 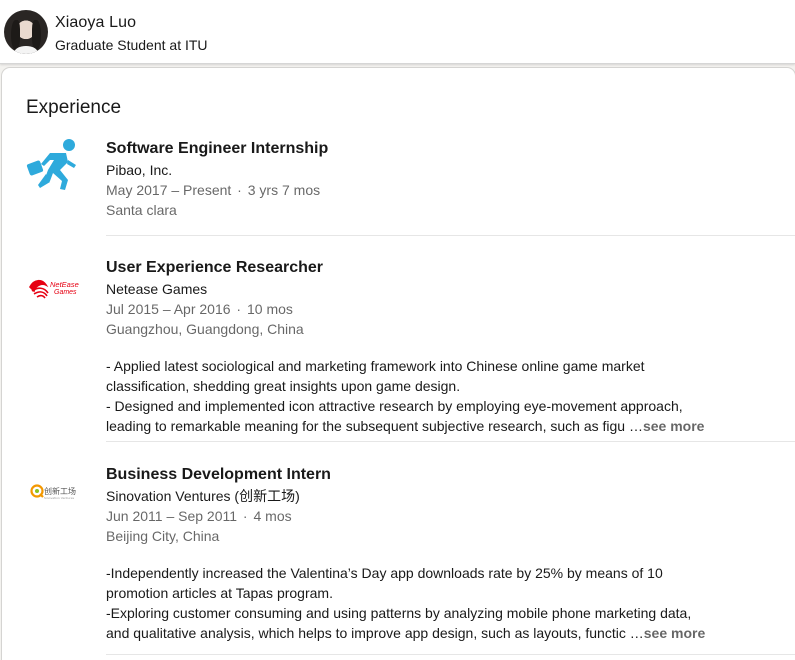 What do you see at coordinates (397, 32) in the screenshot?
I see `profile-header: Xiaoya Luo Graduate Student at ITU` at bounding box center [397, 32].